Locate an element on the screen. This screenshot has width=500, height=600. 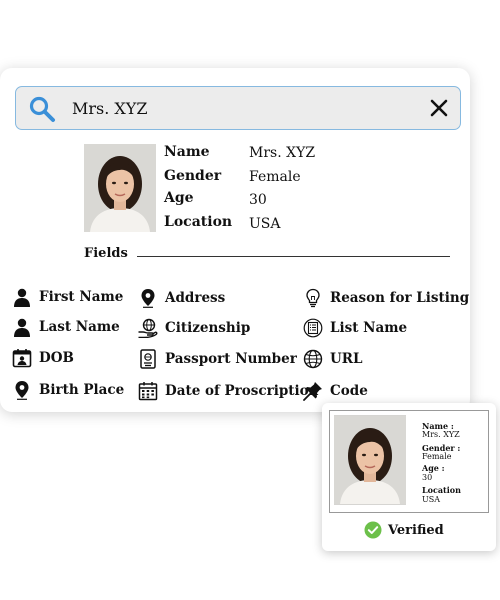
search-icon is located at coordinates (42, 109).